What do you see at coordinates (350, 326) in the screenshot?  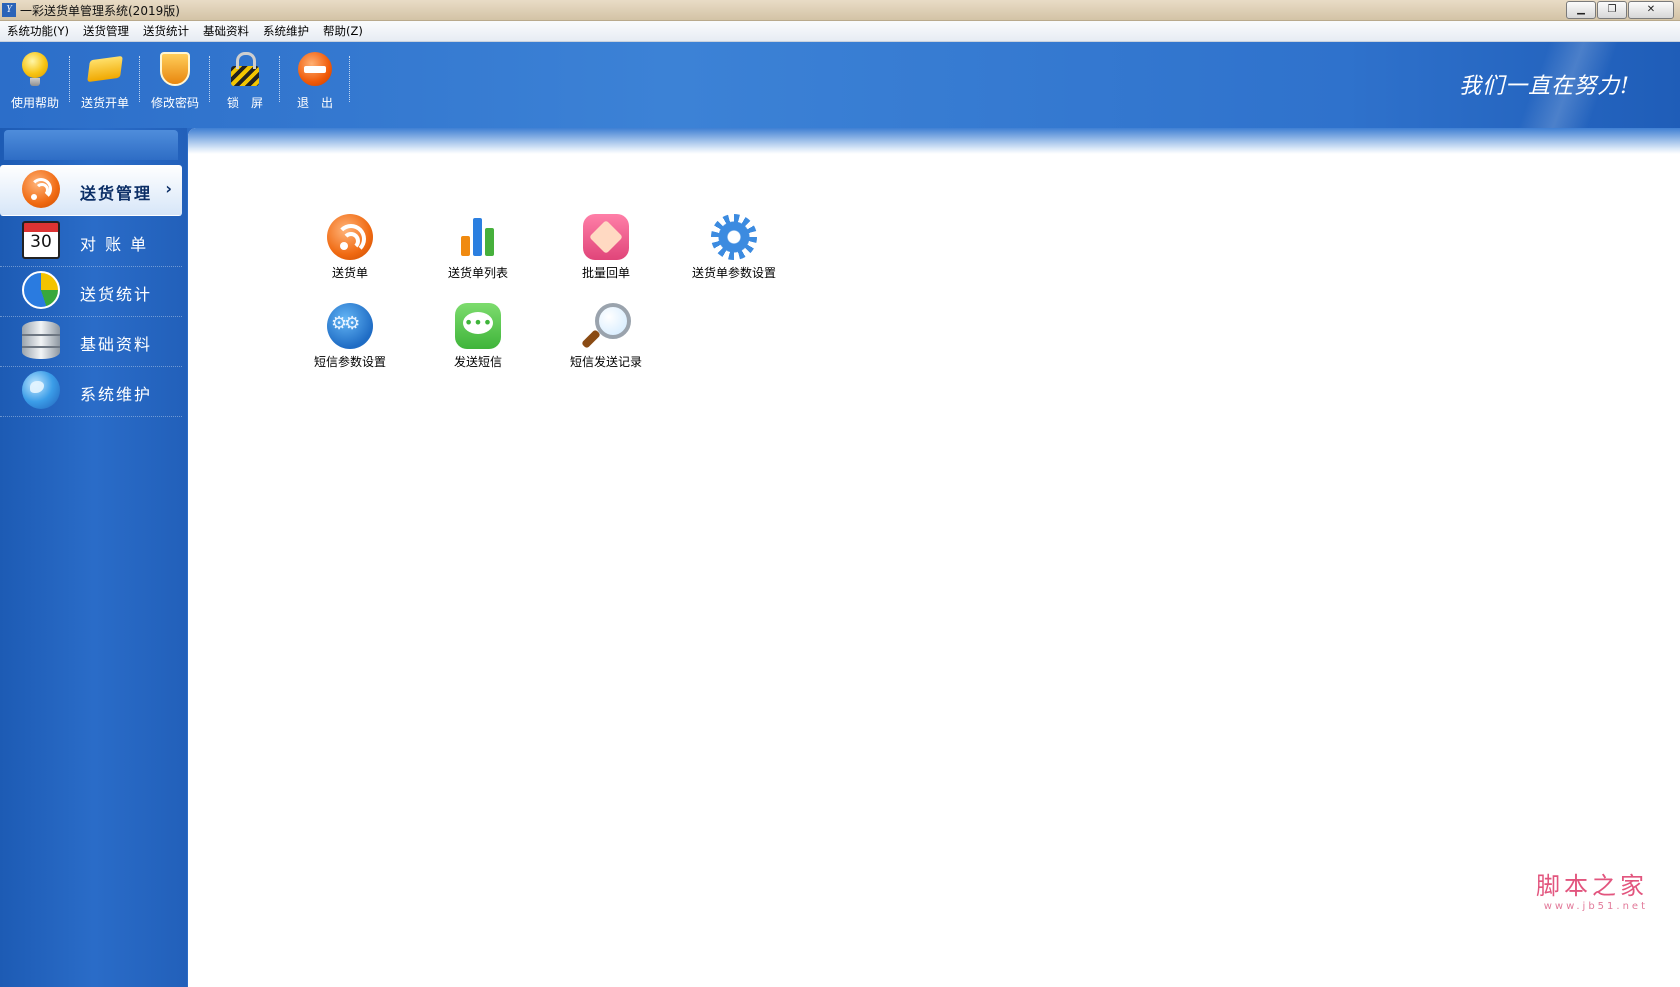 I see `gears-icon` at bounding box center [350, 326].